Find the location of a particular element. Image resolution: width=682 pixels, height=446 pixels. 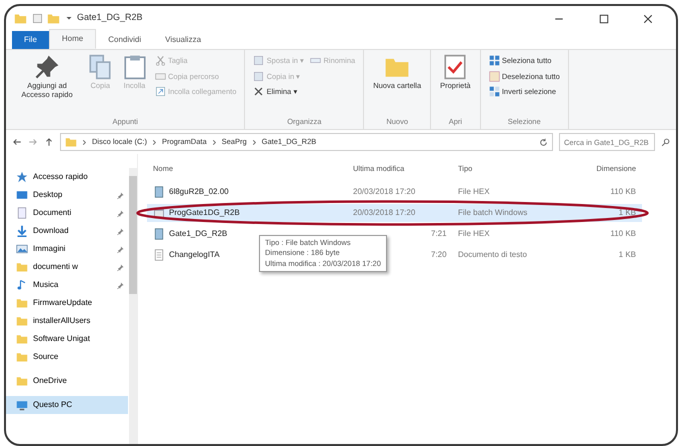

document-icon is located at coordinates (22, 213).